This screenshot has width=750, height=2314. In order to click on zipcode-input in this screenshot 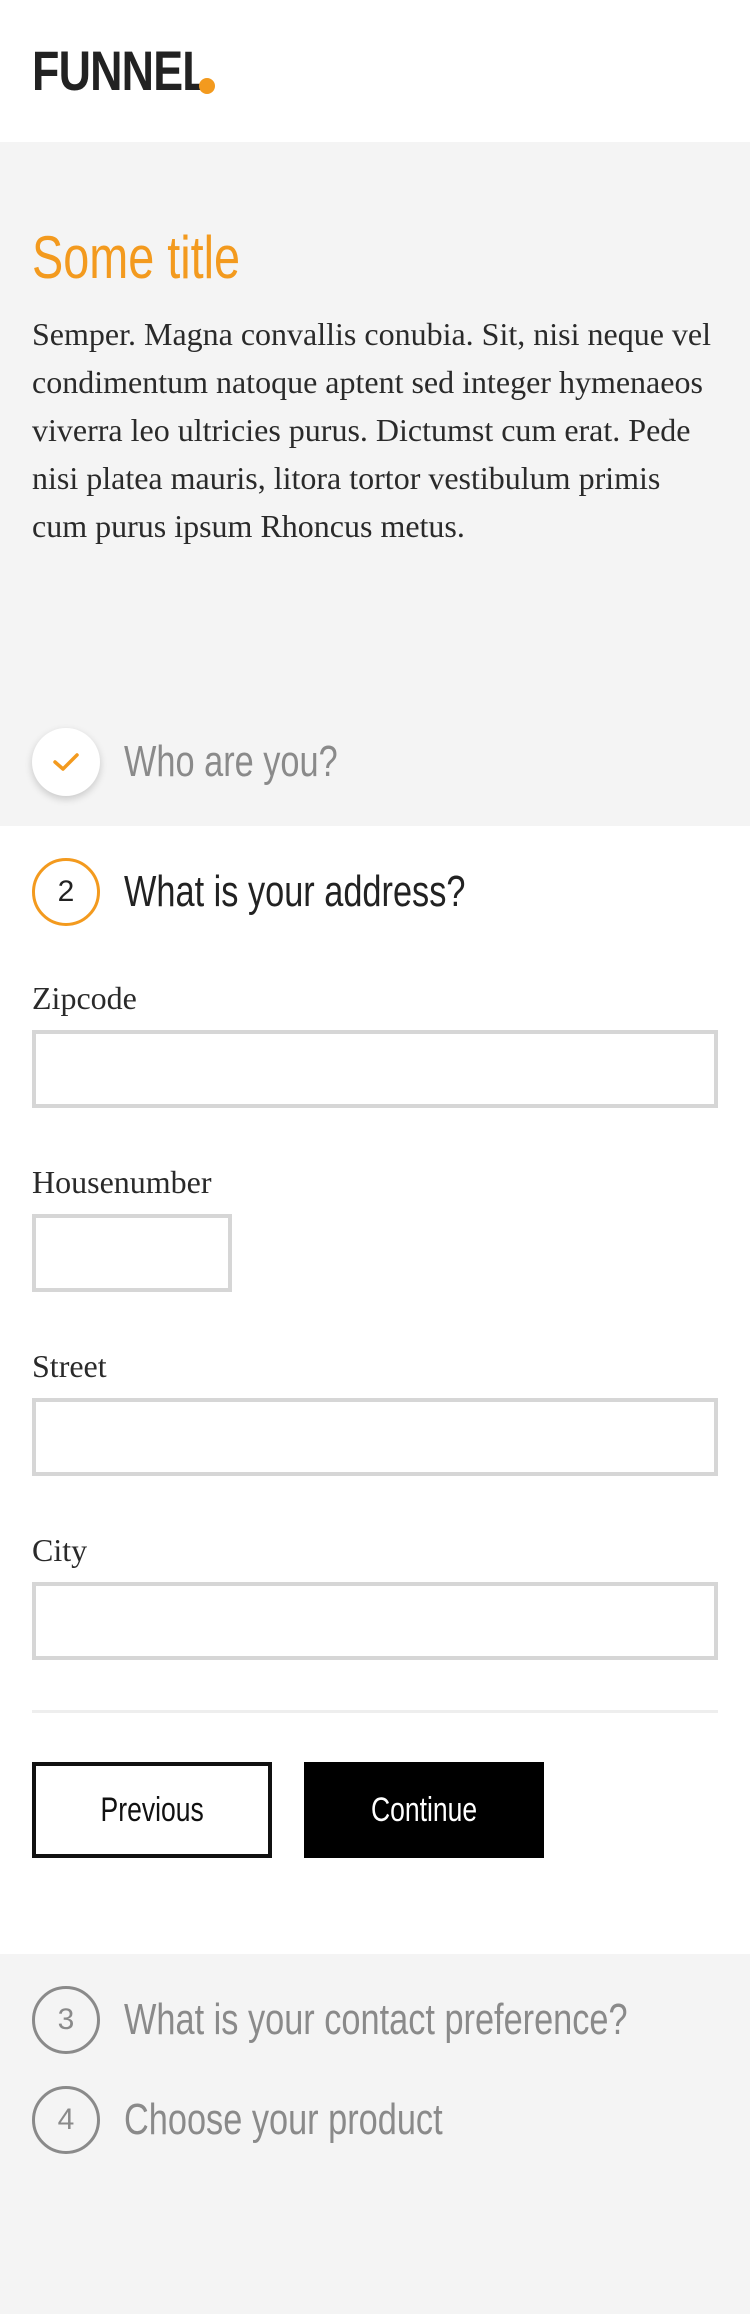, I will do `click(375, 1069)`.